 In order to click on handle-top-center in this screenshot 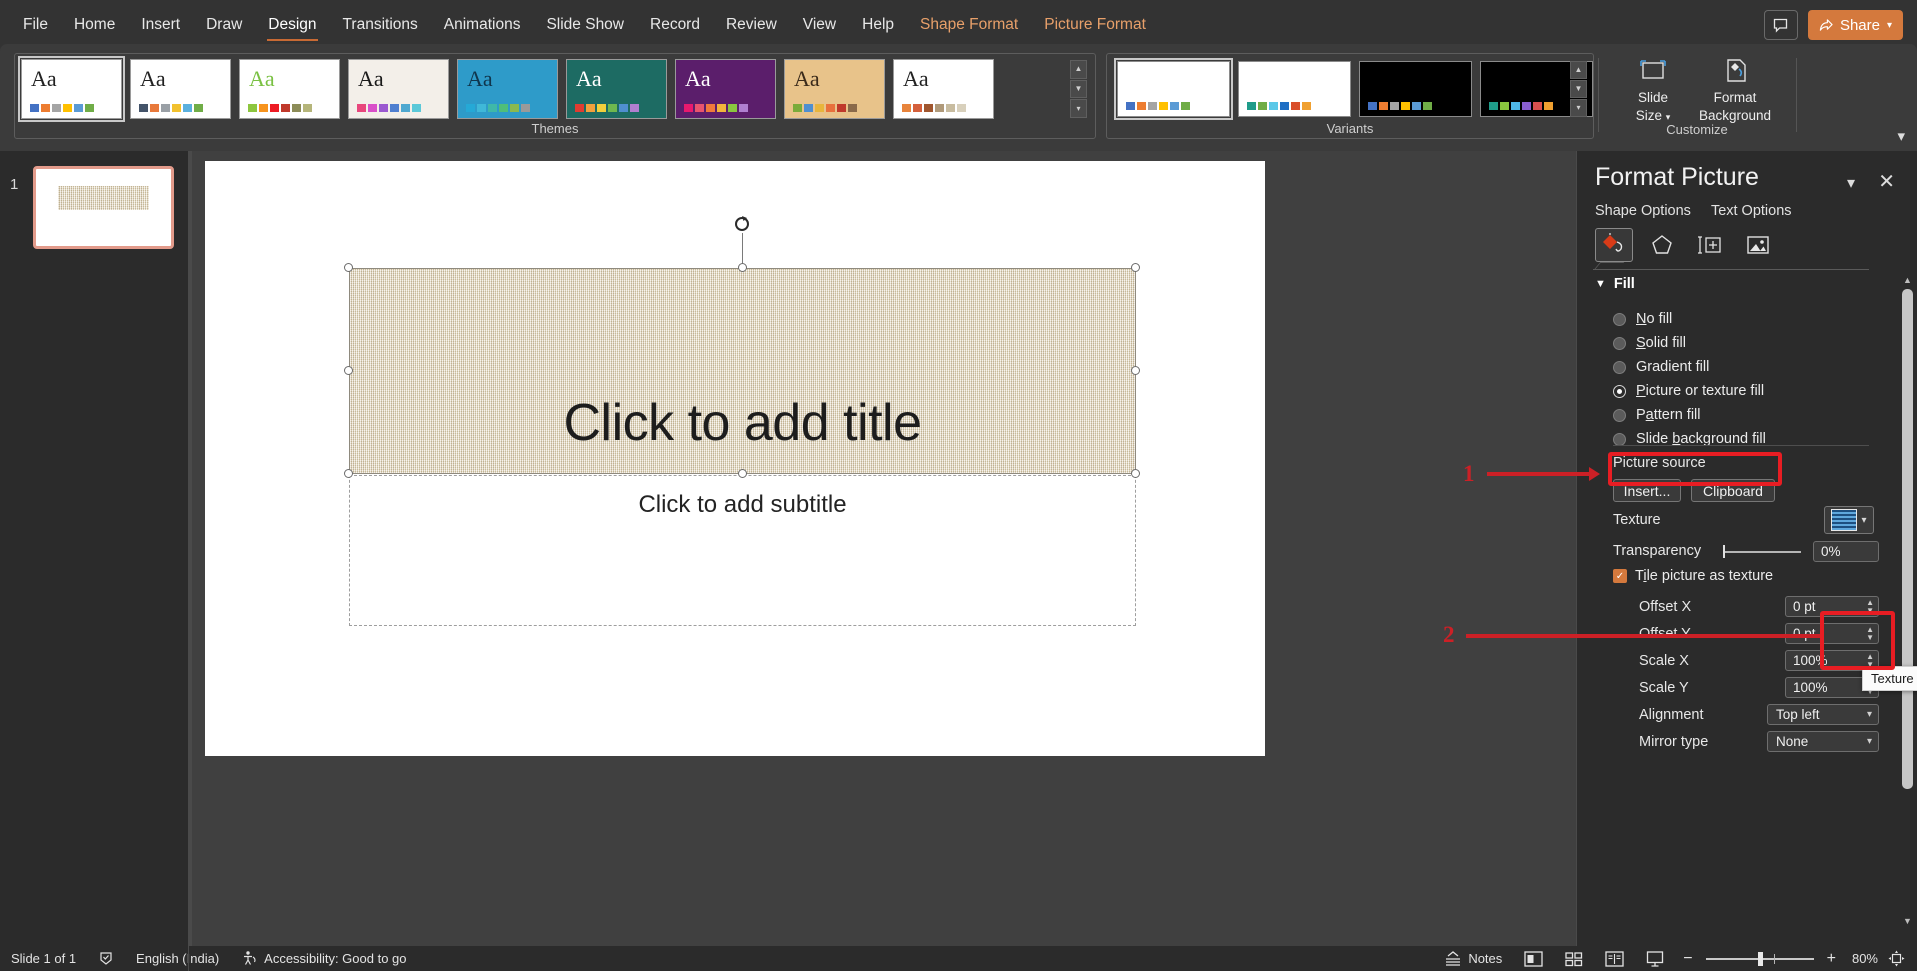, I will do `click(742, 267)`.